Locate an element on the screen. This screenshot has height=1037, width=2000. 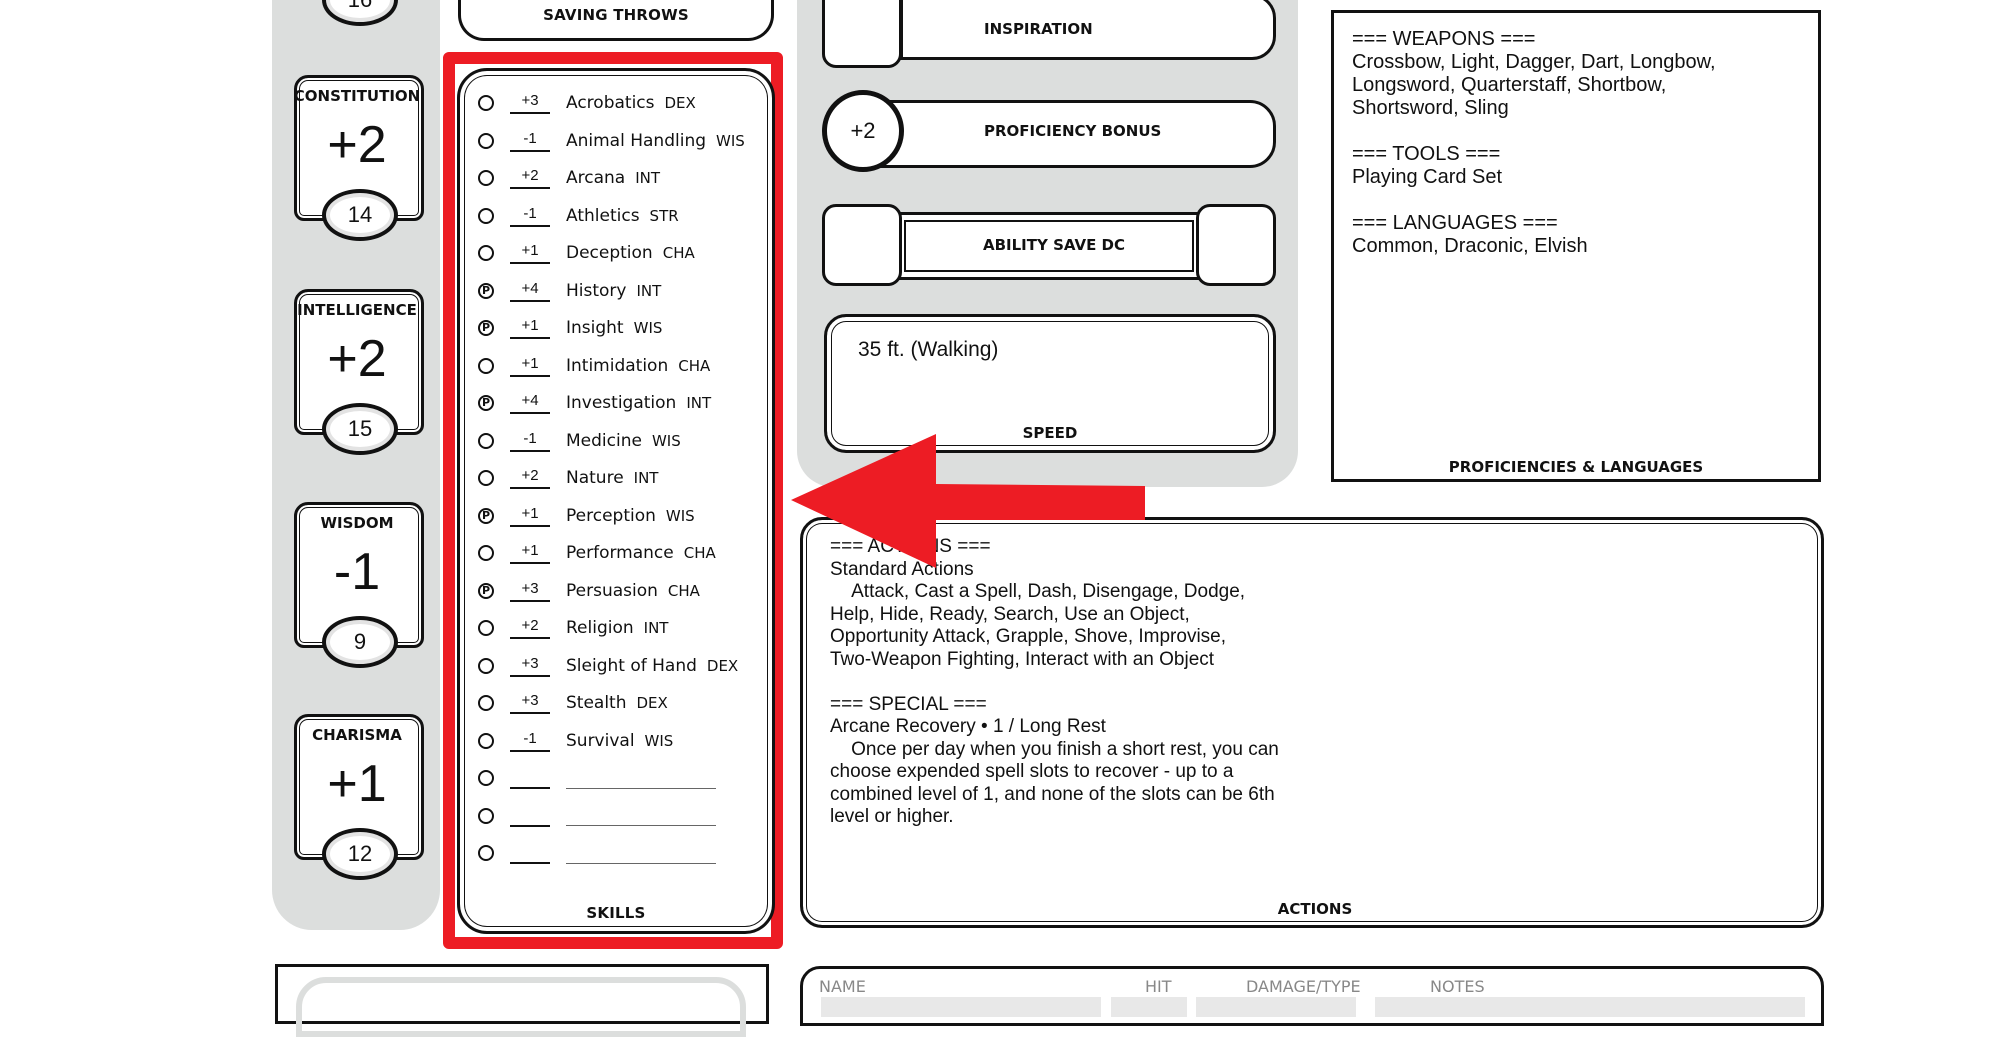
skill-name: Persuasion is located at coordinates (612, 590).